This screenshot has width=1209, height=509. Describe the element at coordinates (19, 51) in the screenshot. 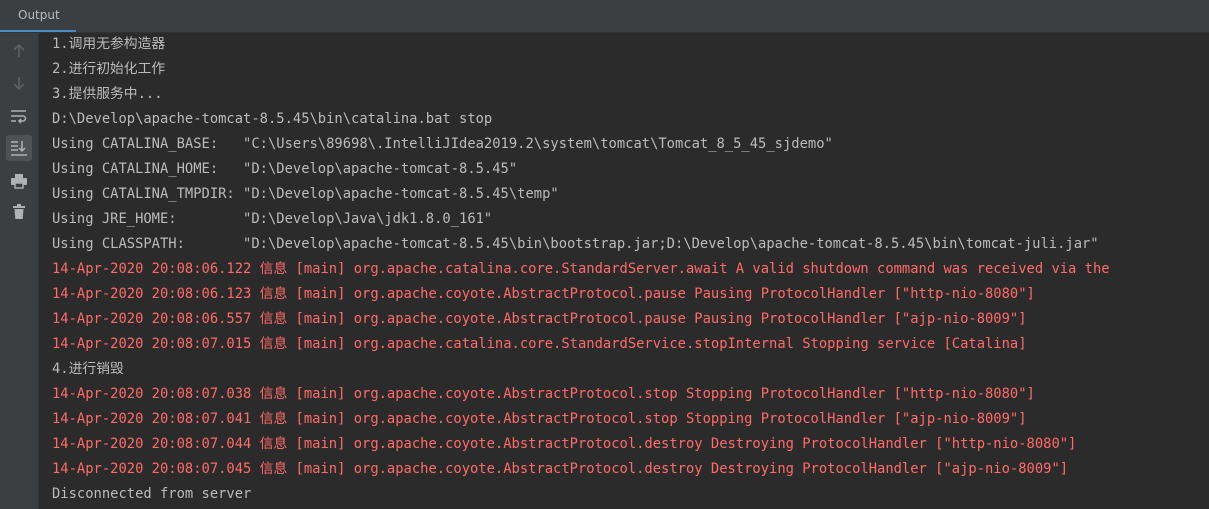

I see `up-arrow-icon` at that location.